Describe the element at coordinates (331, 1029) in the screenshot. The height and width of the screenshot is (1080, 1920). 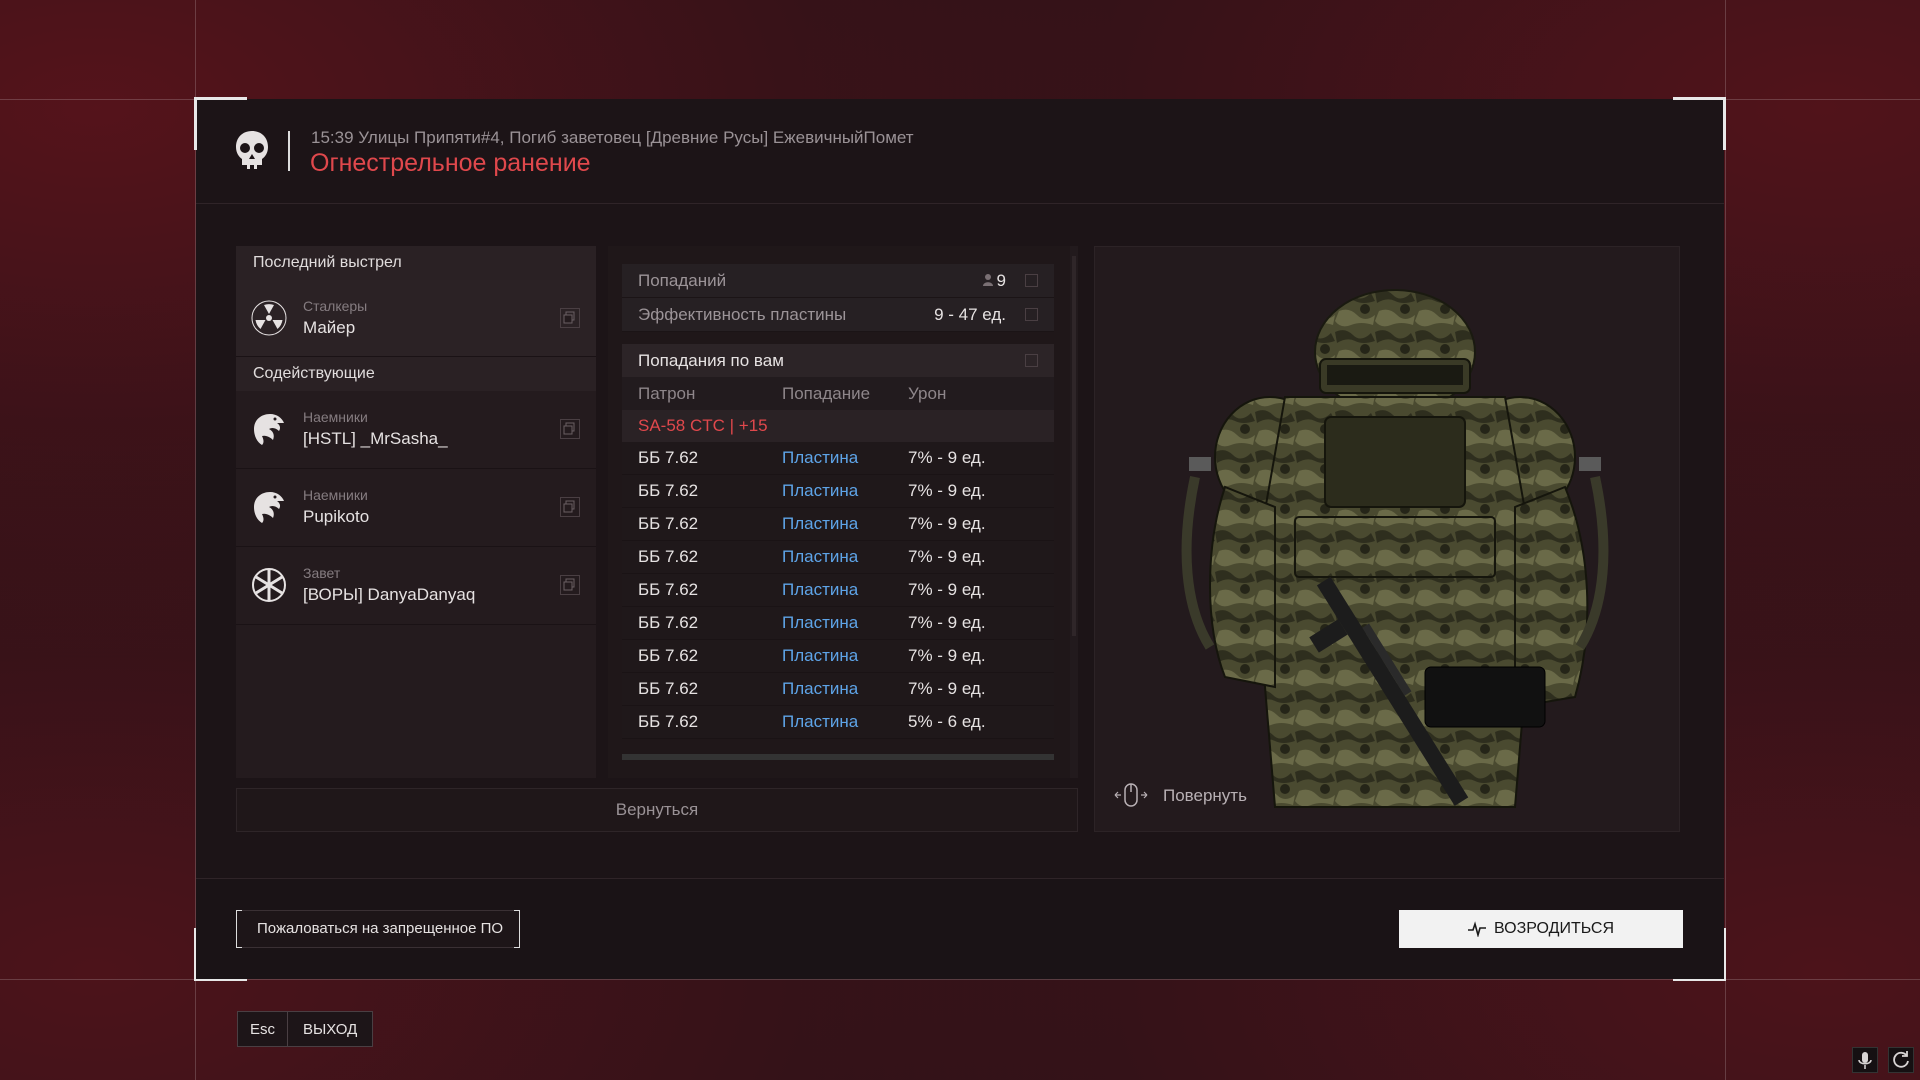
I see `exit-button: ВЫХОД` at that location.